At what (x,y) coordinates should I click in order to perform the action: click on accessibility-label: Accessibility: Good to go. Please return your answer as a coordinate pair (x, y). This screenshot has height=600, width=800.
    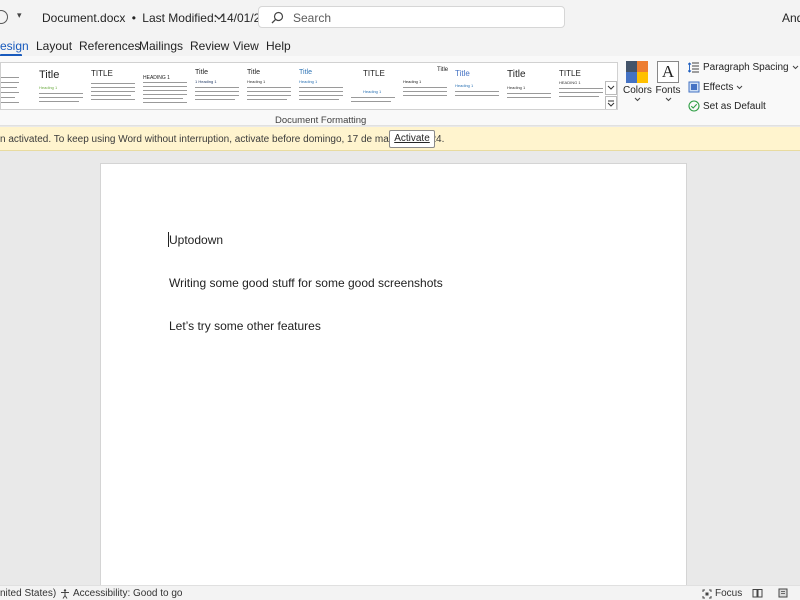
    Looking at the image, I should click on (128, 593).